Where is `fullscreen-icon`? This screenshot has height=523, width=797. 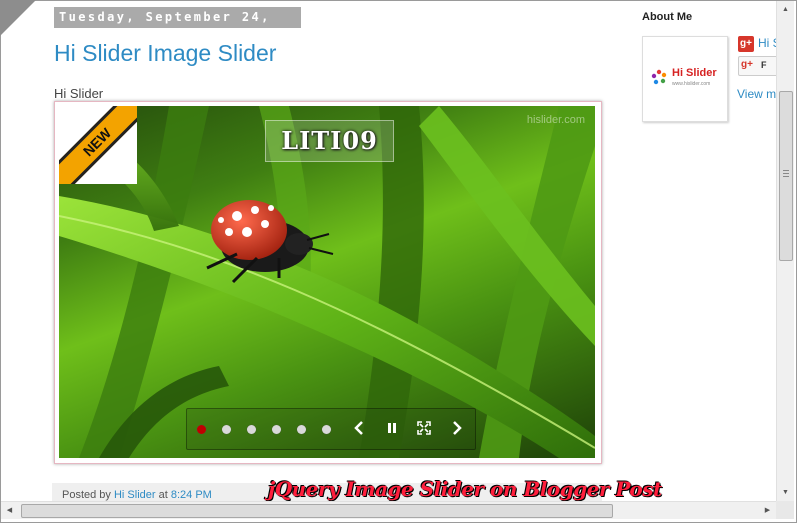
fullscreen-icon is located at coordinates (424, 428).